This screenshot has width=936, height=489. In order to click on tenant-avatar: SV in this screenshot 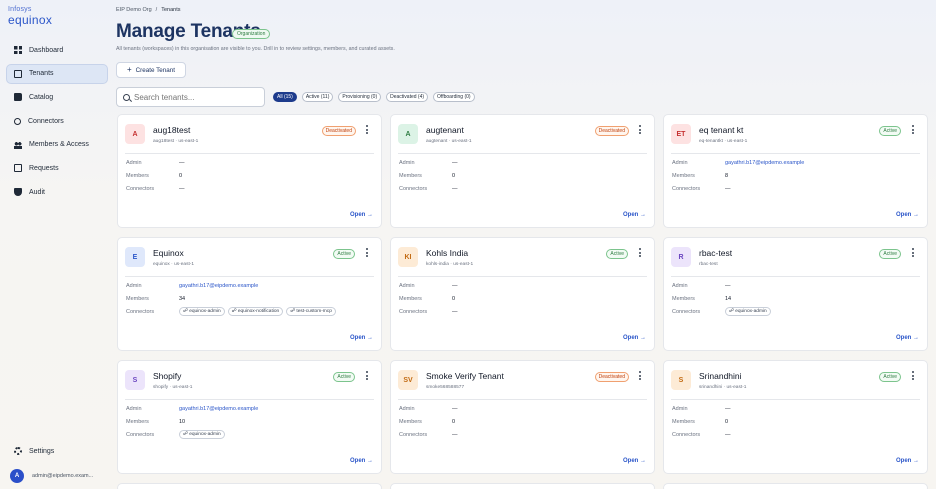, I will do `click(408, 380)`.